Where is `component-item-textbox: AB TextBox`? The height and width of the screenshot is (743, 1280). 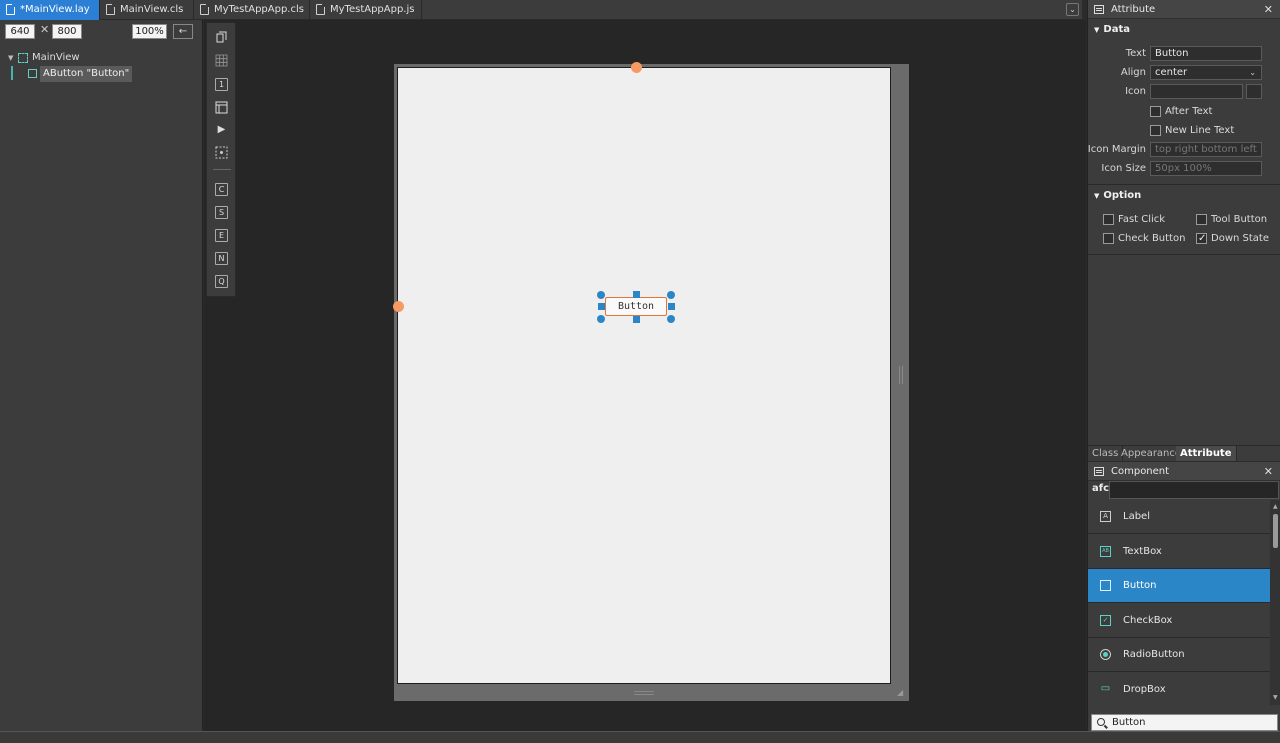 component-item-textbox: AB TextBox is located at coordinates (1179, 552).